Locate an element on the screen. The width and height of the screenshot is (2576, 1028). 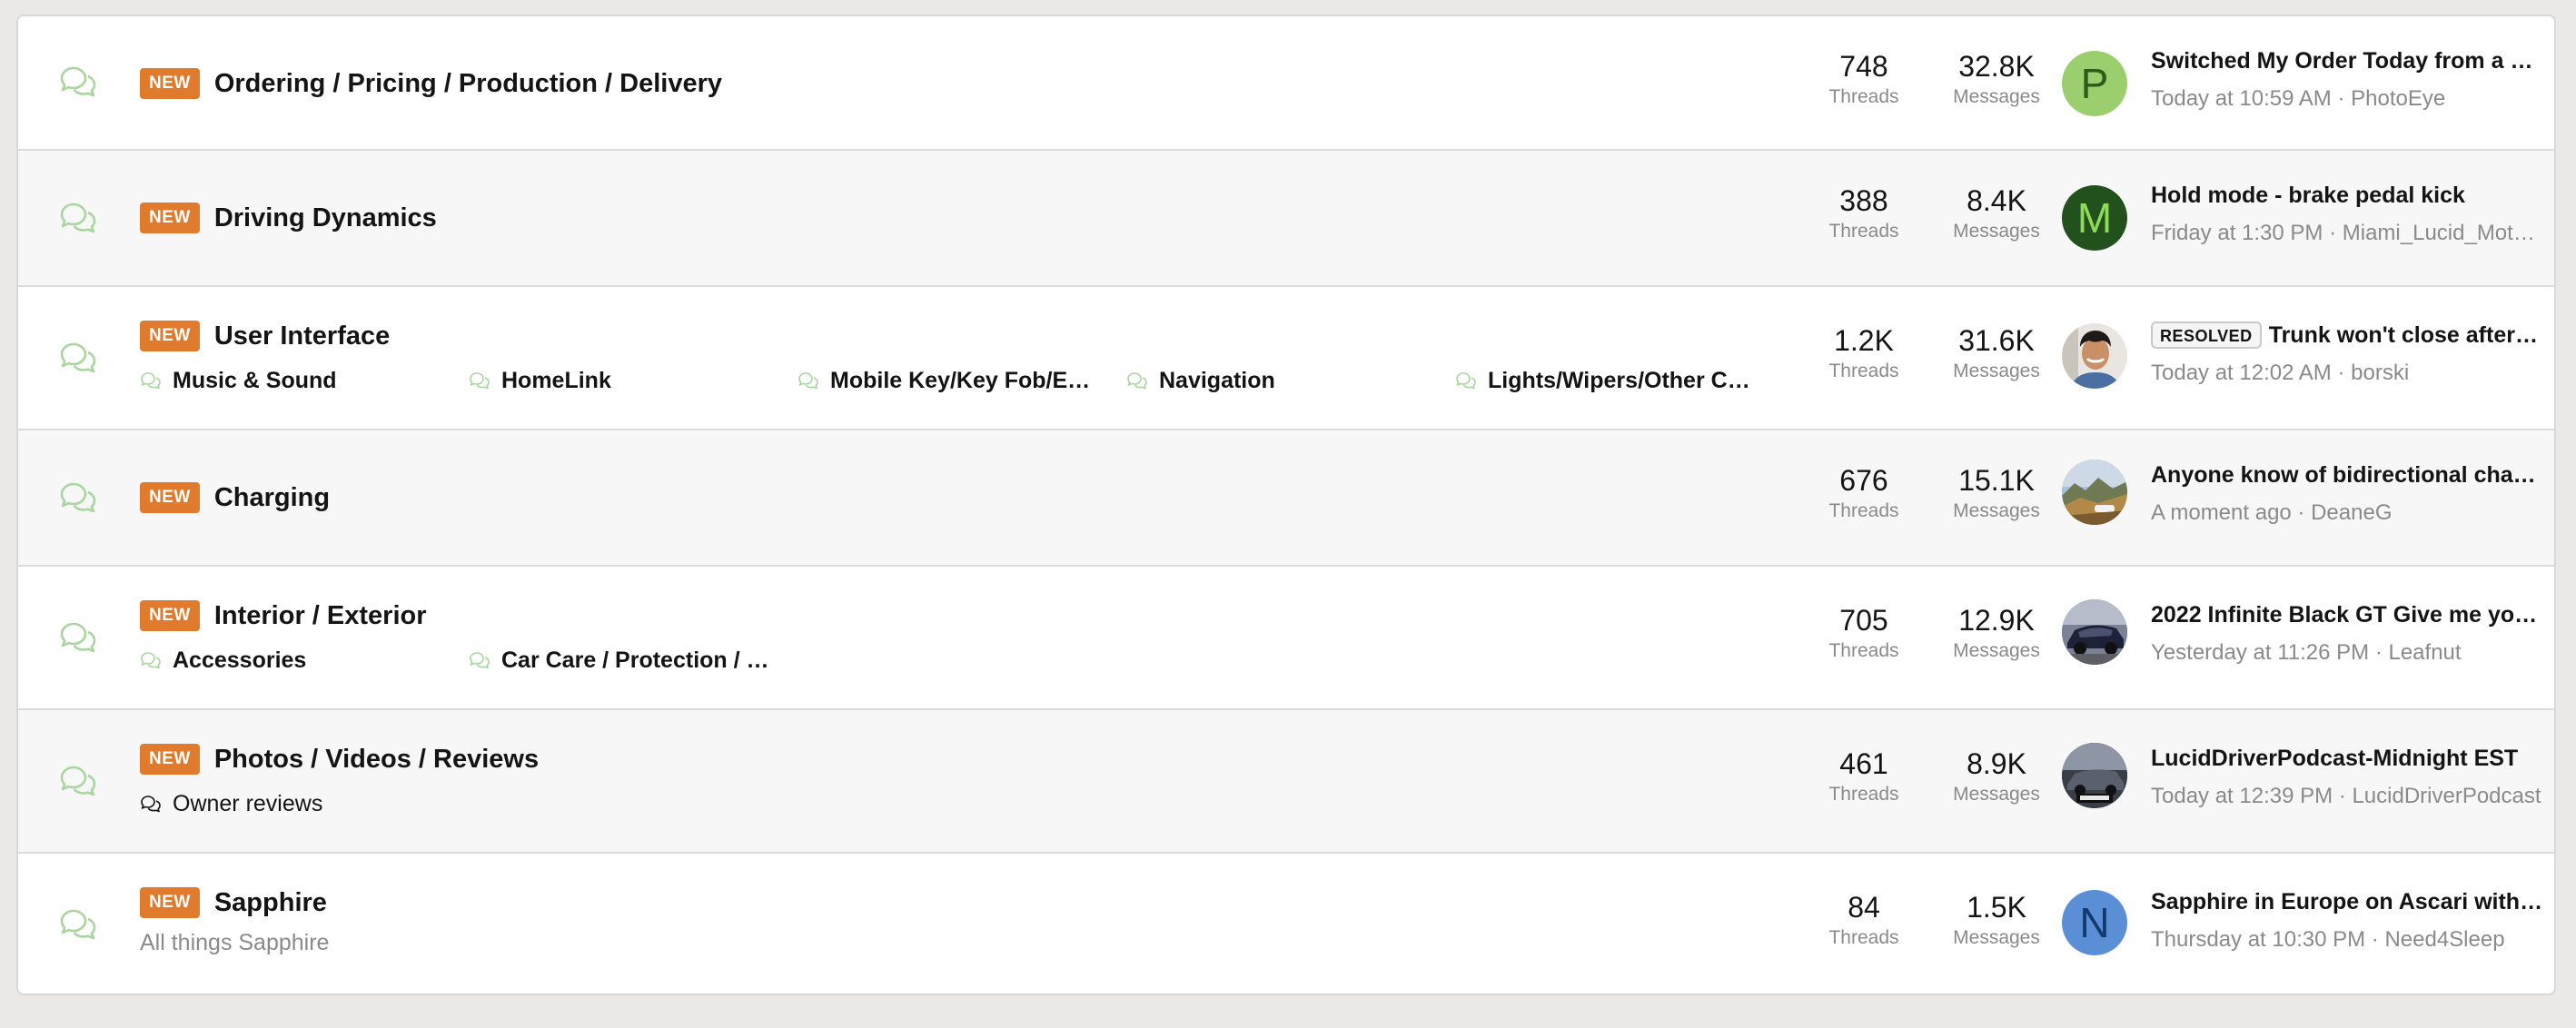
latest-thread-link: Hold mode - brake pedal kick is located at coordinates (2308, 196).